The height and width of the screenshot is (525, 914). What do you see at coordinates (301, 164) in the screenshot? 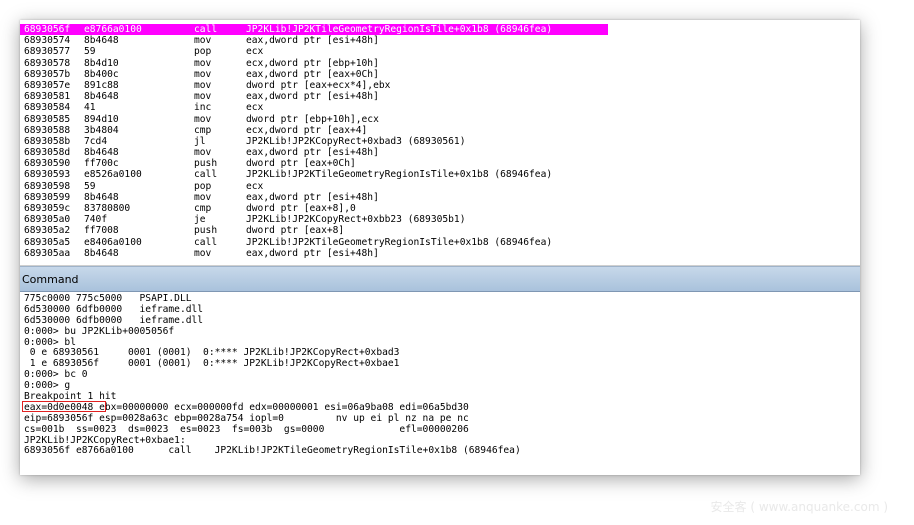
I see `operands: dword ptr [eax+0Ch]` at bounding box center [301, 164].